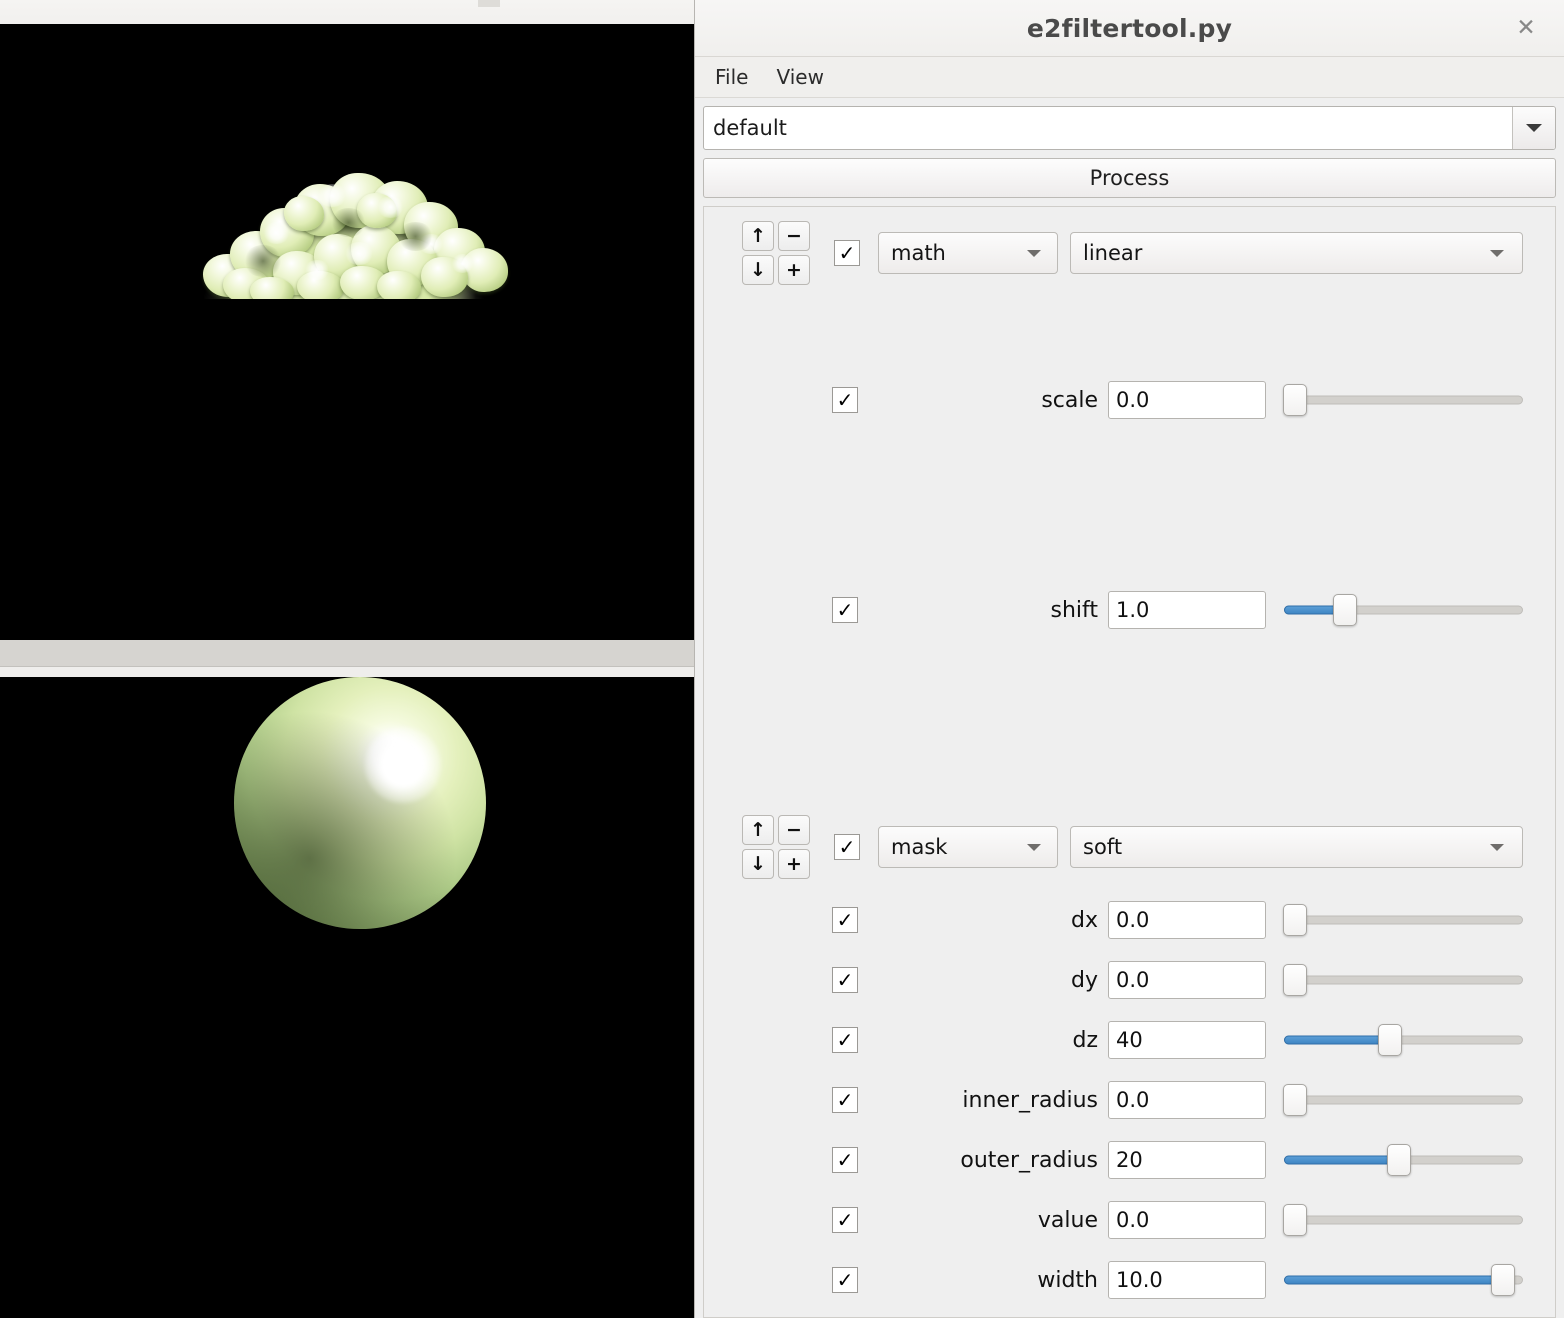 The width and height of the screenshot is (1564, 1318). I want to click on dialog-title: e2filtertool.py, so click(1129, 28).